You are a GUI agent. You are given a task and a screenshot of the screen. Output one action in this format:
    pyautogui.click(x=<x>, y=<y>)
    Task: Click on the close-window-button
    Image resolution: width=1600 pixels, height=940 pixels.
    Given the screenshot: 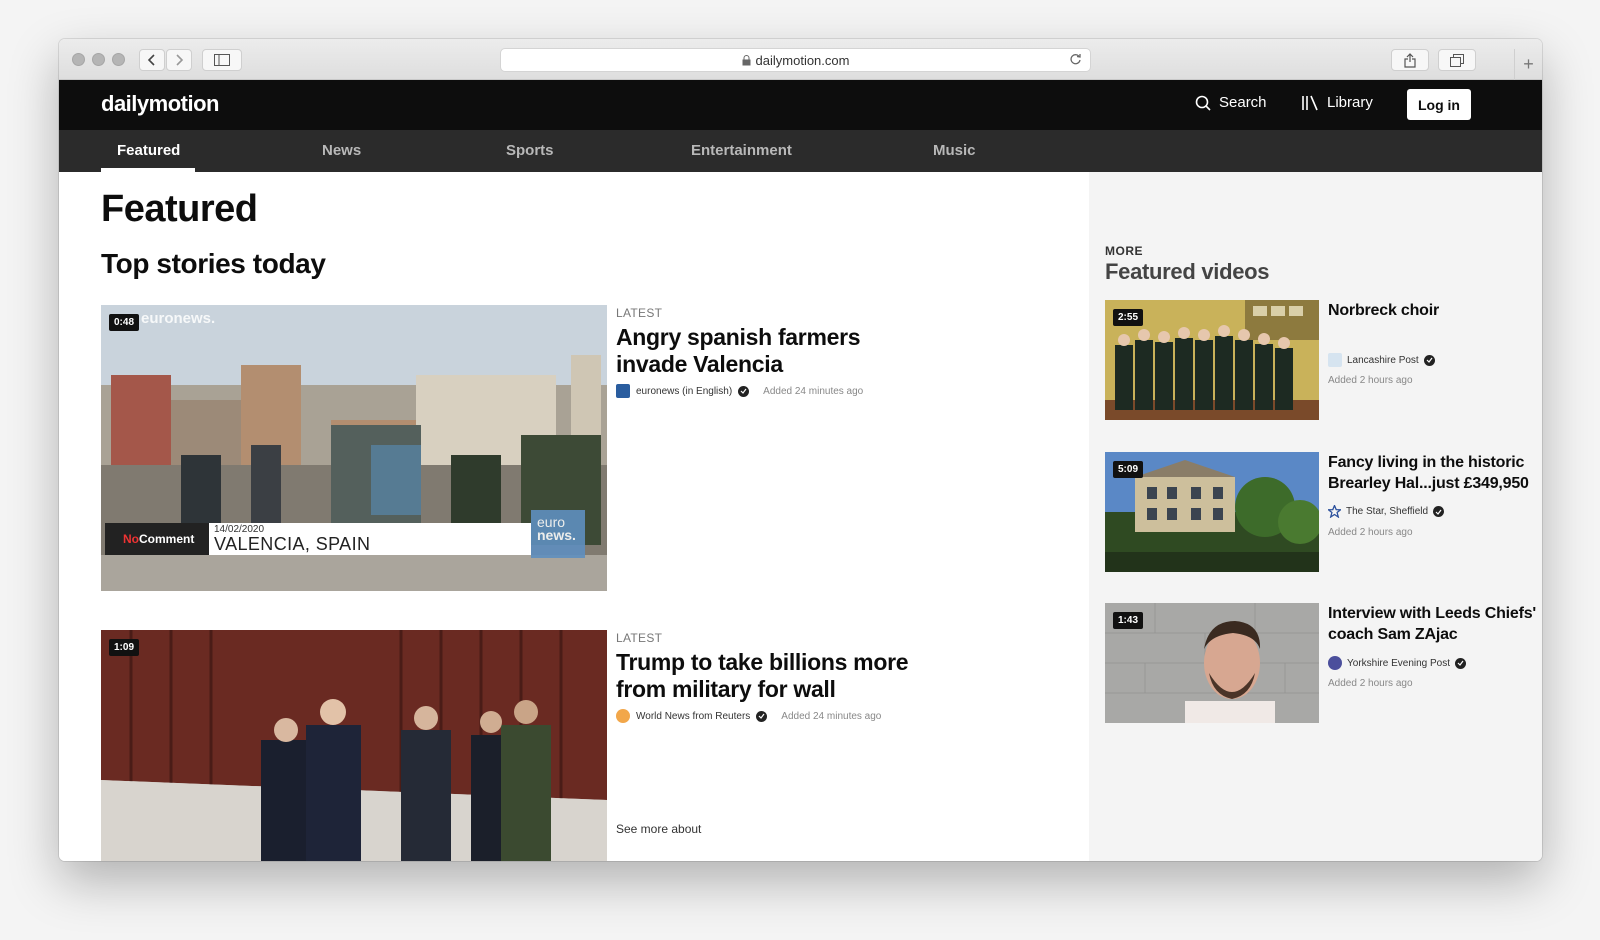 What is the action you would take?
    pyautogui.click(x=78, y=59)
    